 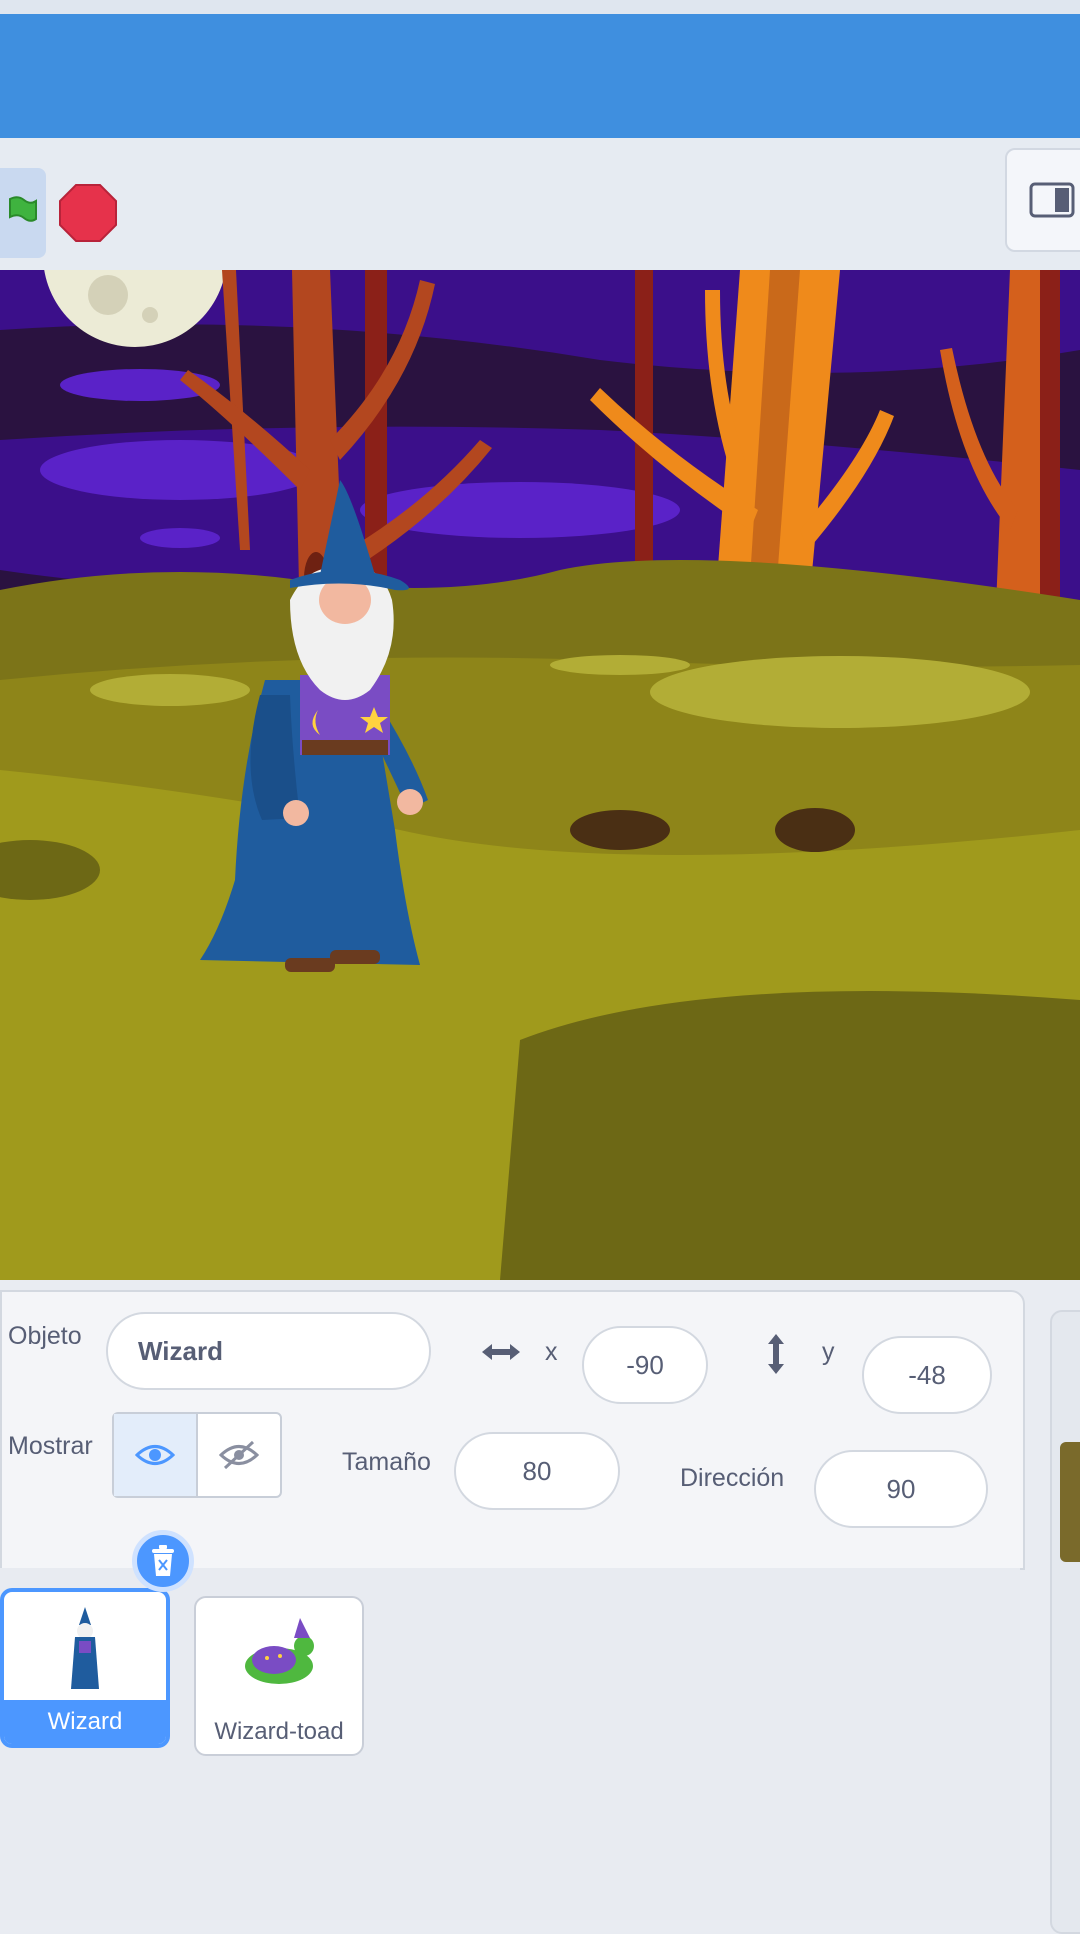 I want to click on visibility-toggle, so click(x=197, y=1455).